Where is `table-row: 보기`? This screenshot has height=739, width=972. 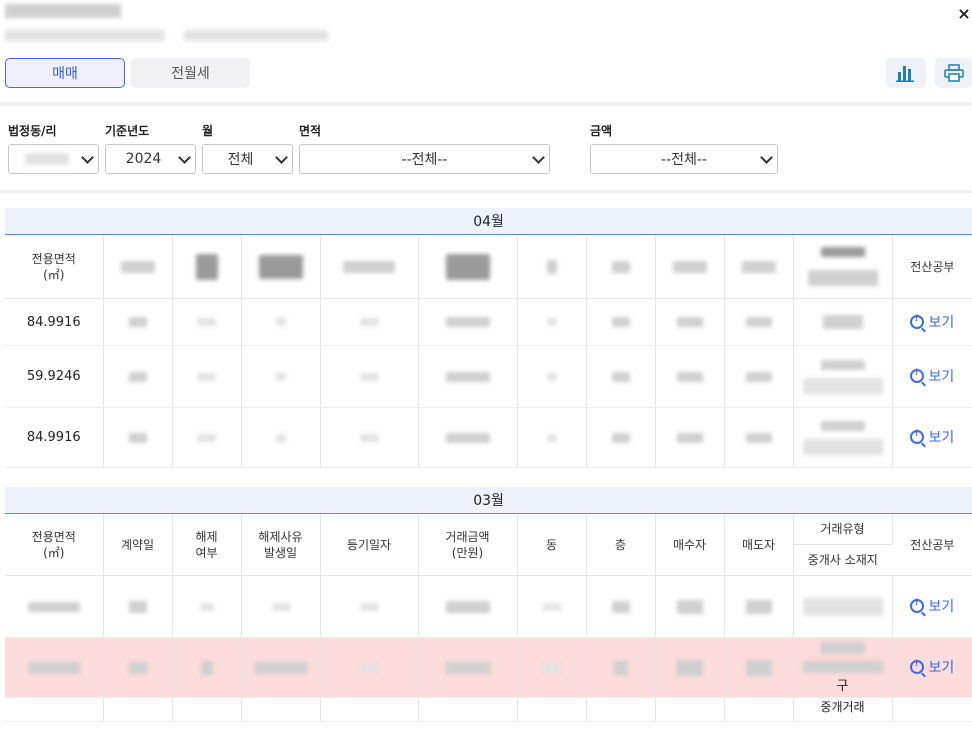
table-row: 보기 is located at coordinates (488, 606).